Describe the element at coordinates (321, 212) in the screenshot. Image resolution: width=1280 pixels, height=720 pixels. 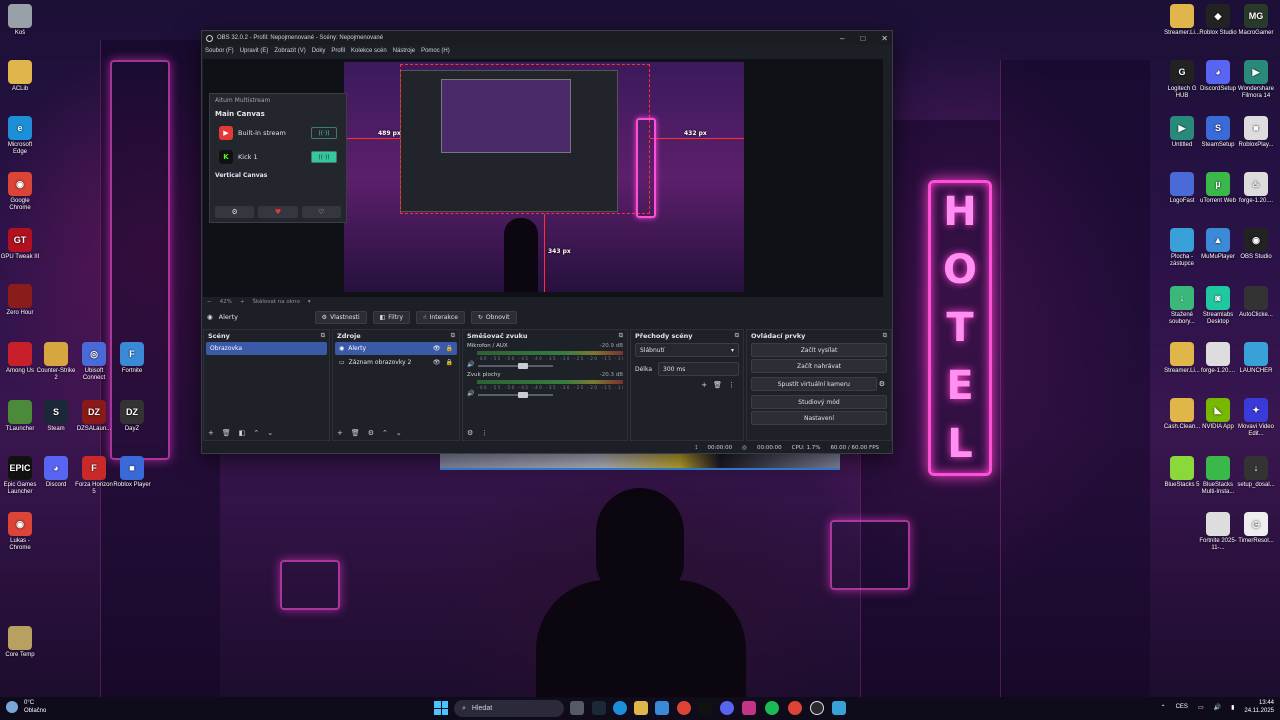
I see `help-button: ♡` at that location.